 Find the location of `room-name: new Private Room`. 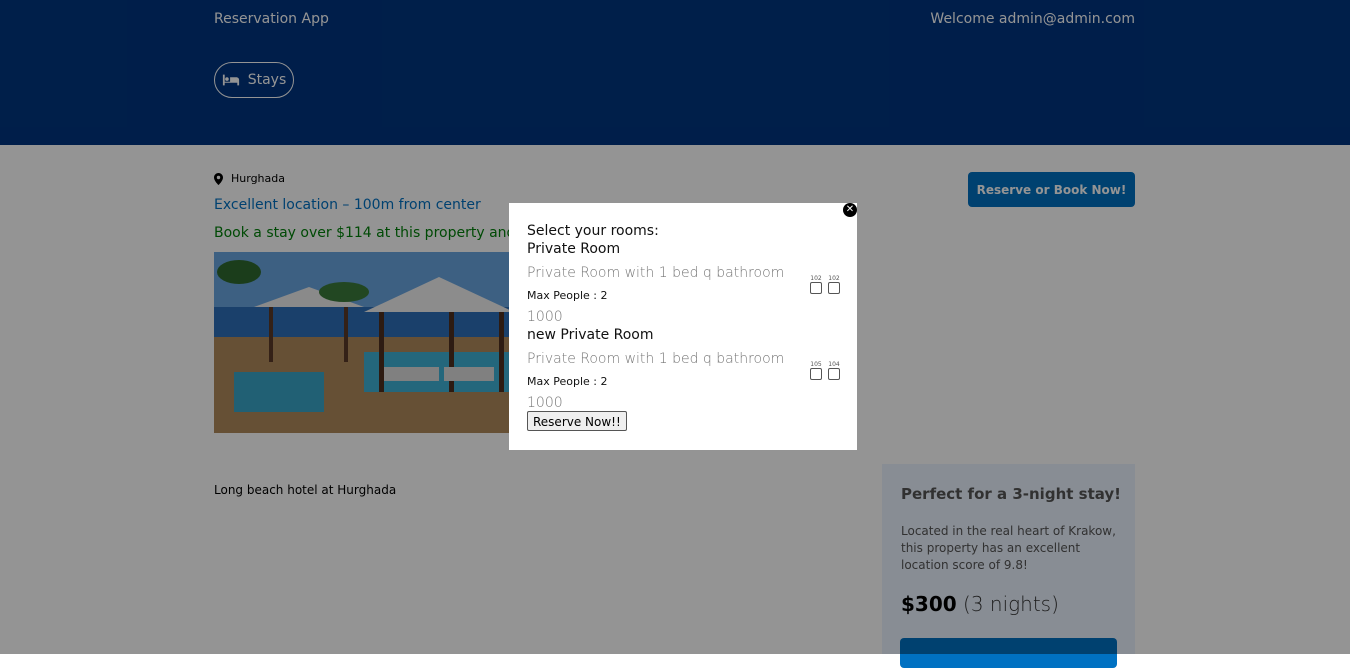

room-name: new Private Room is located at coordinates (590, 335).